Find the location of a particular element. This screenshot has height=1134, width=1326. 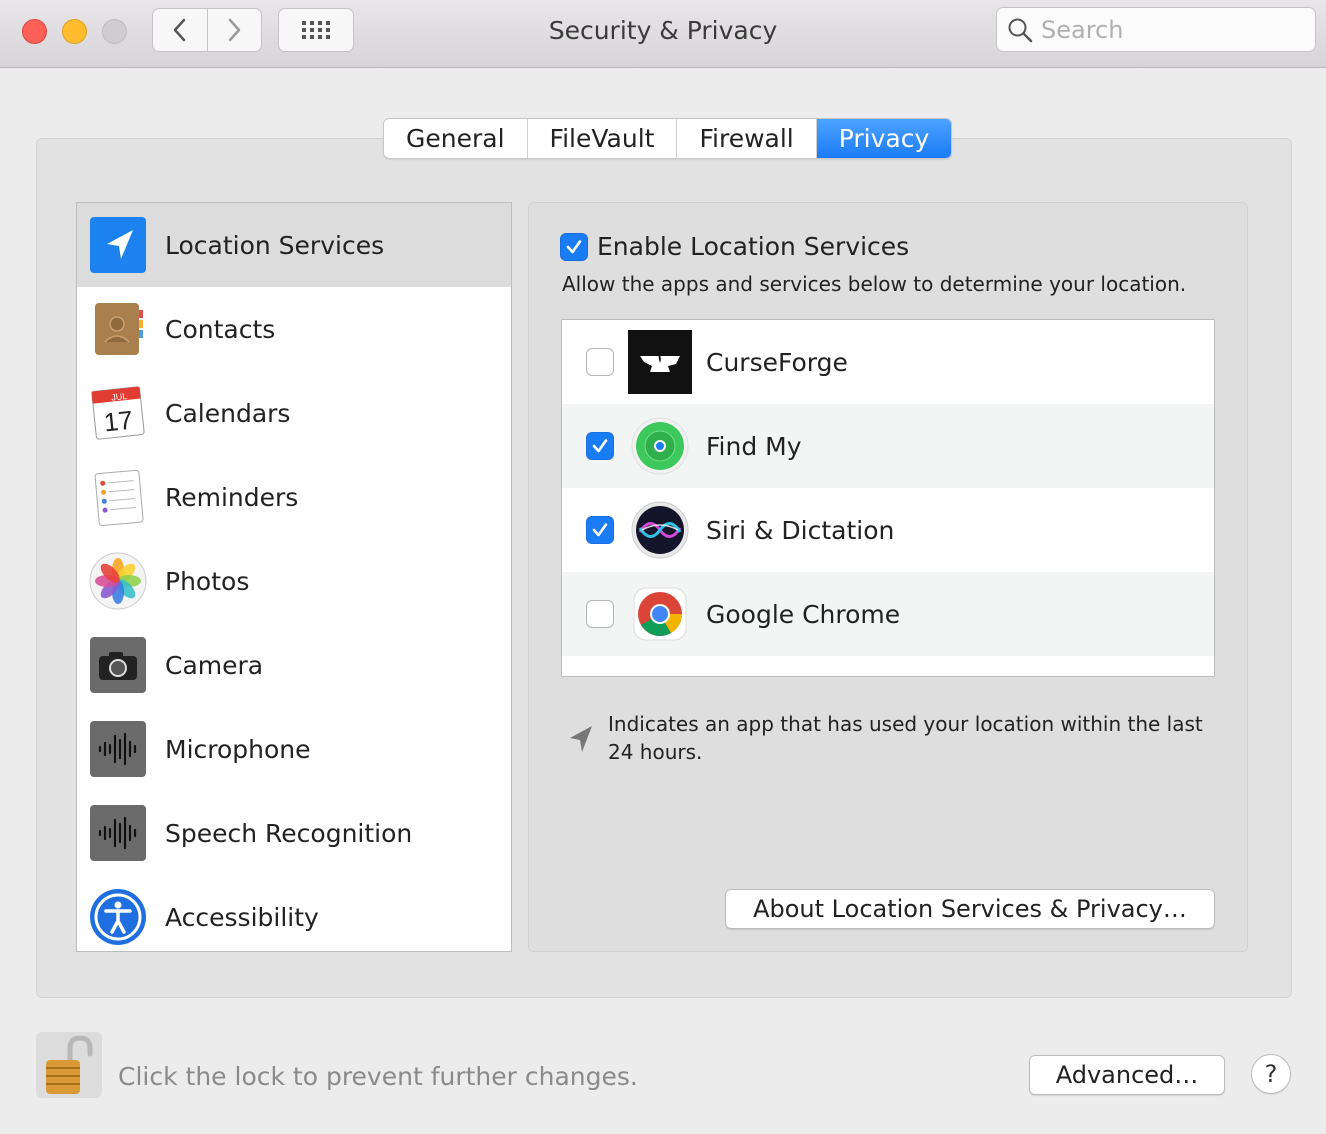

sidebar-item-label: Reminders is located at coordinates (232, 497).